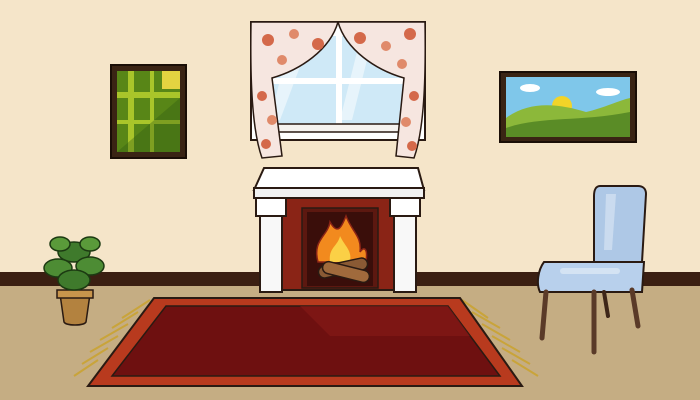 Image resolution: width=700 pixels, height=400 pixels. What do you see at coordinates (148, 111) in the screenshot?
I see `left-painting` at bounding box center [148, 111].